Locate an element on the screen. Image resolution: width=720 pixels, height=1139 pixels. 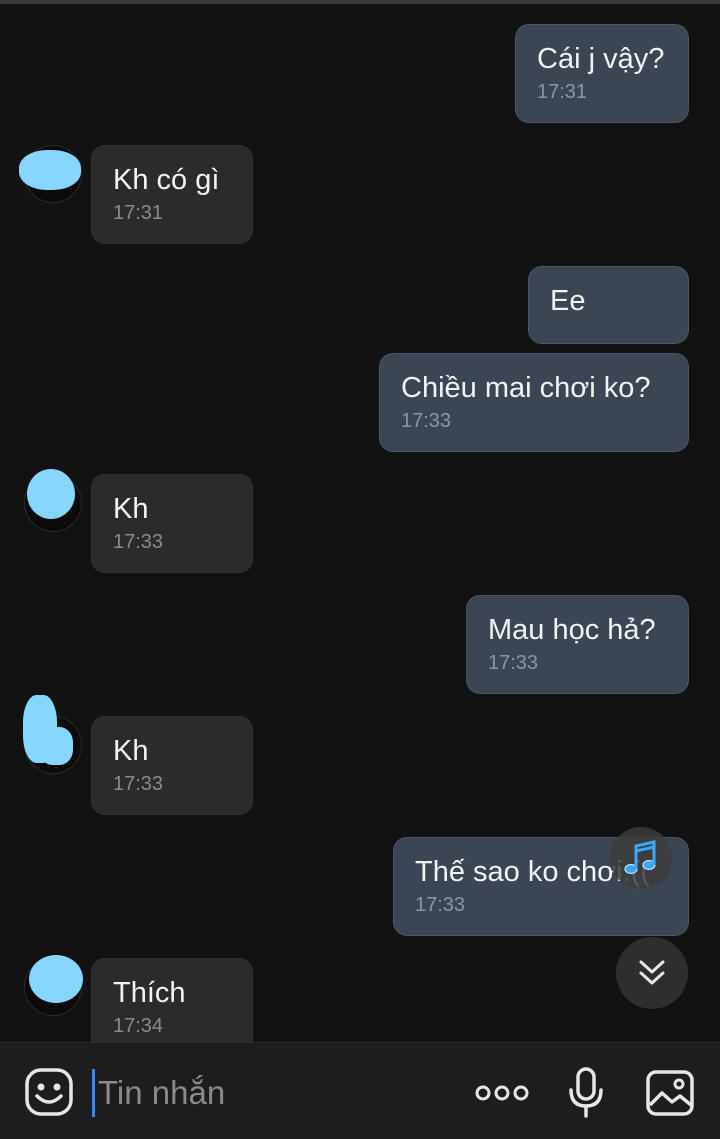
microphone-button is located at coordinates (586, 1093).